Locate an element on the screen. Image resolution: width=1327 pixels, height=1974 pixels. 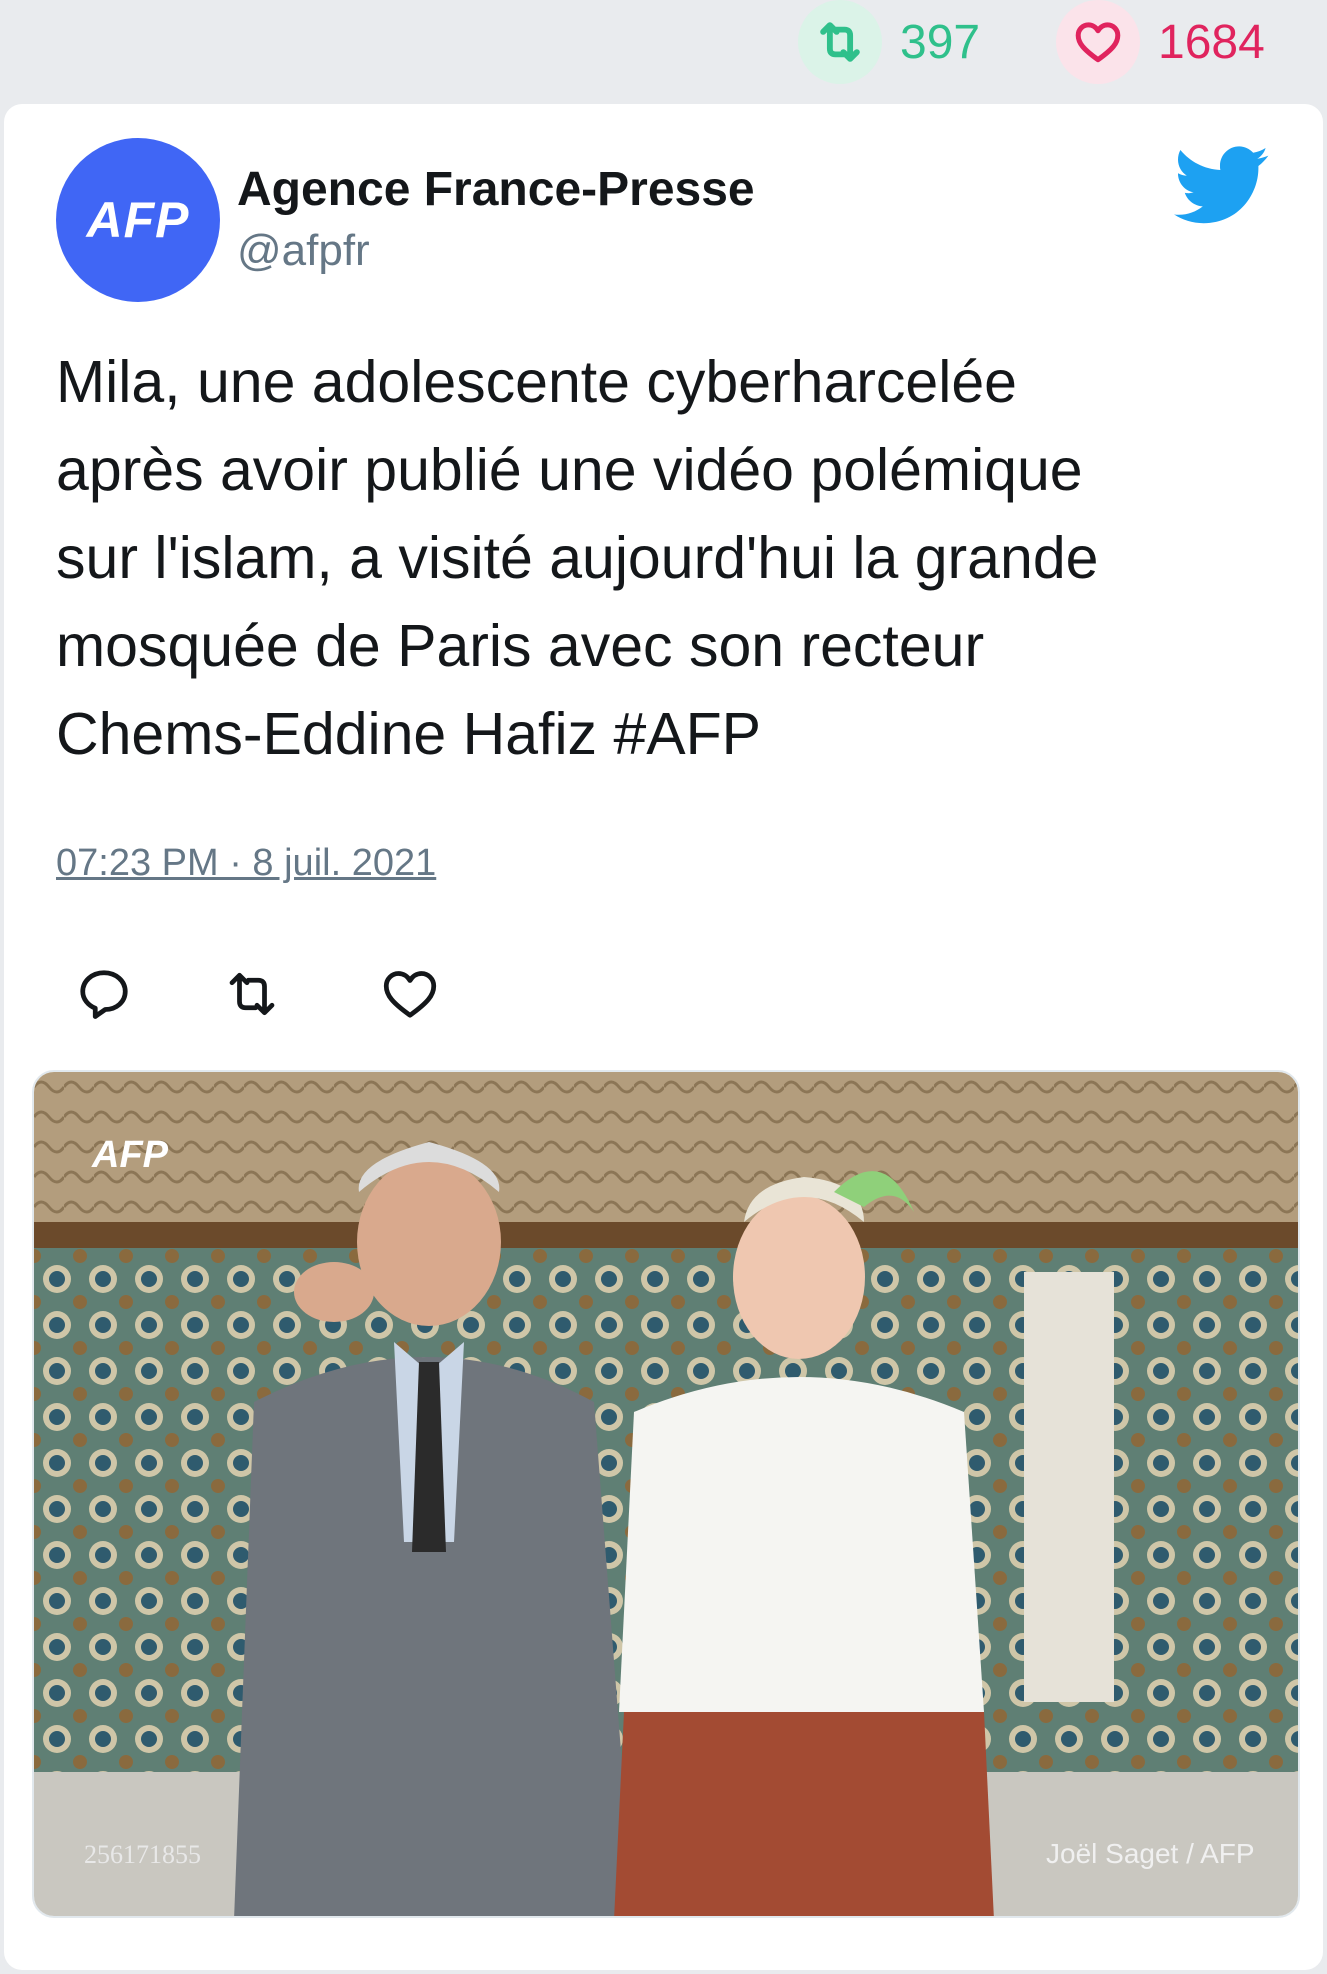
twitter-bird-icon is located at coordinates (1222, 186).